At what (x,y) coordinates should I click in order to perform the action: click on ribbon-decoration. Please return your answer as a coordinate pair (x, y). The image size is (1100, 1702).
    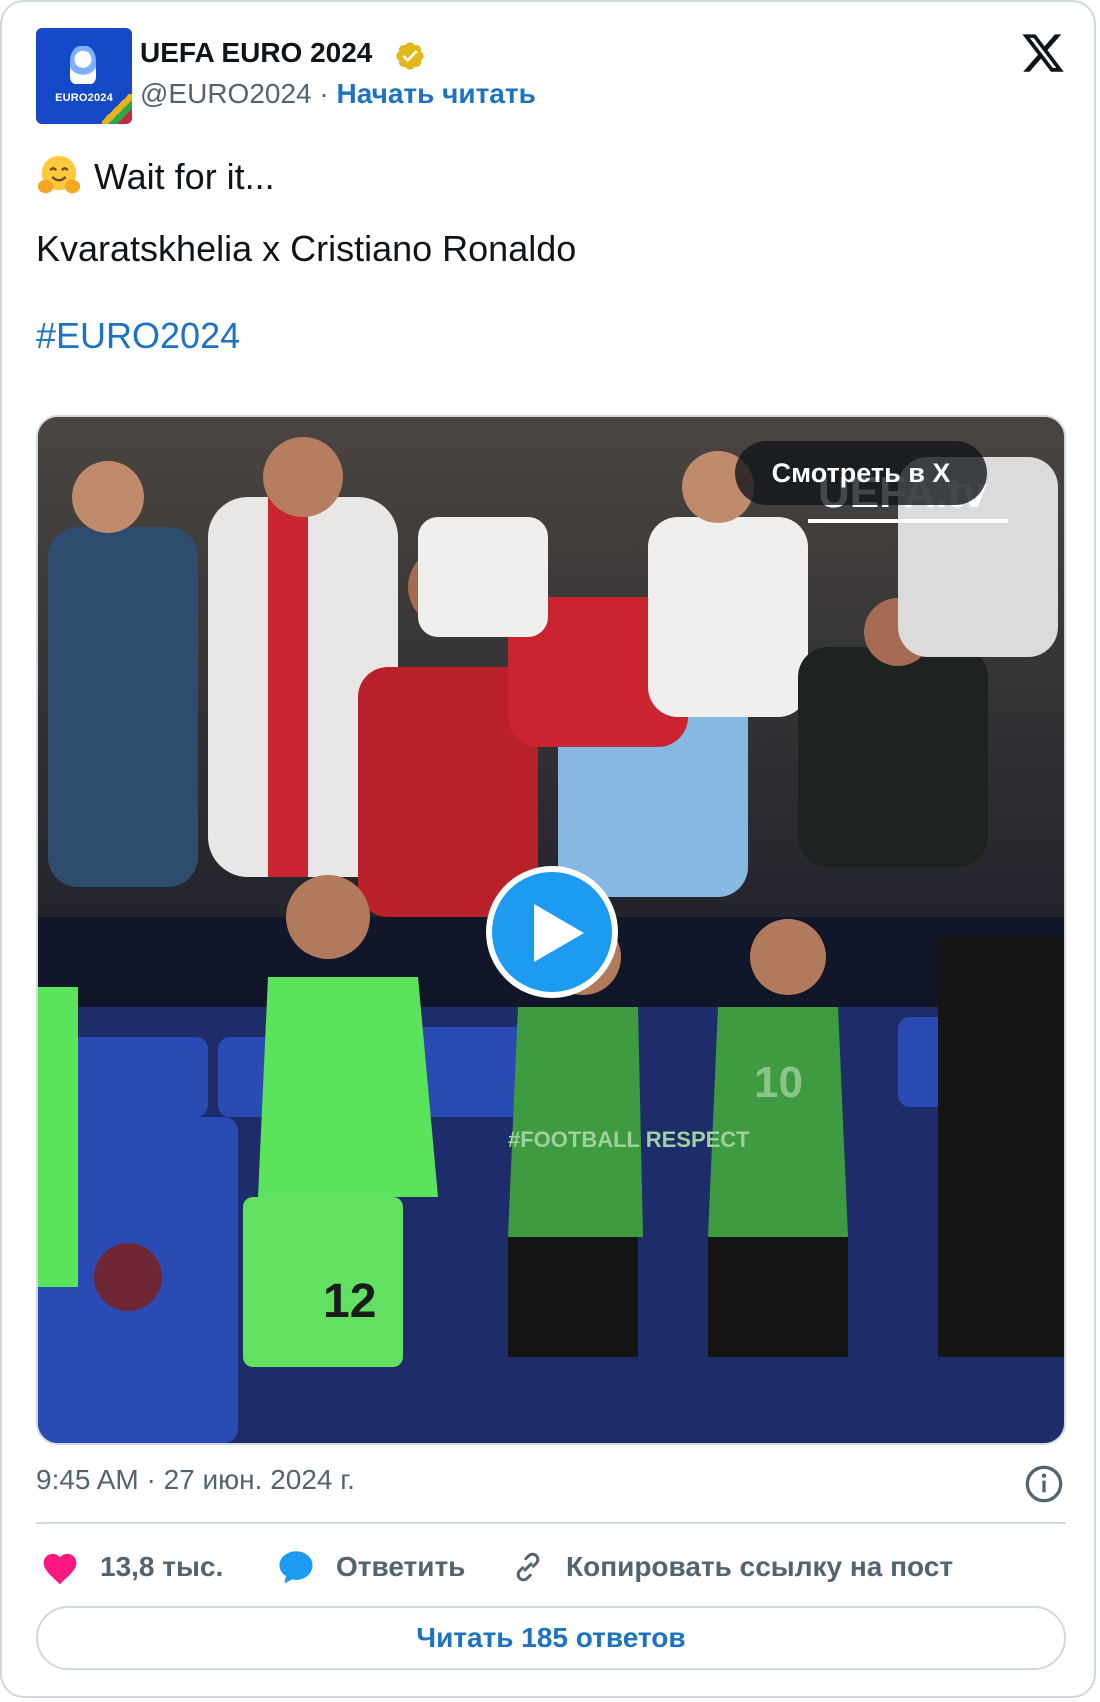
    Looking at the image, I should click on (117, 109).